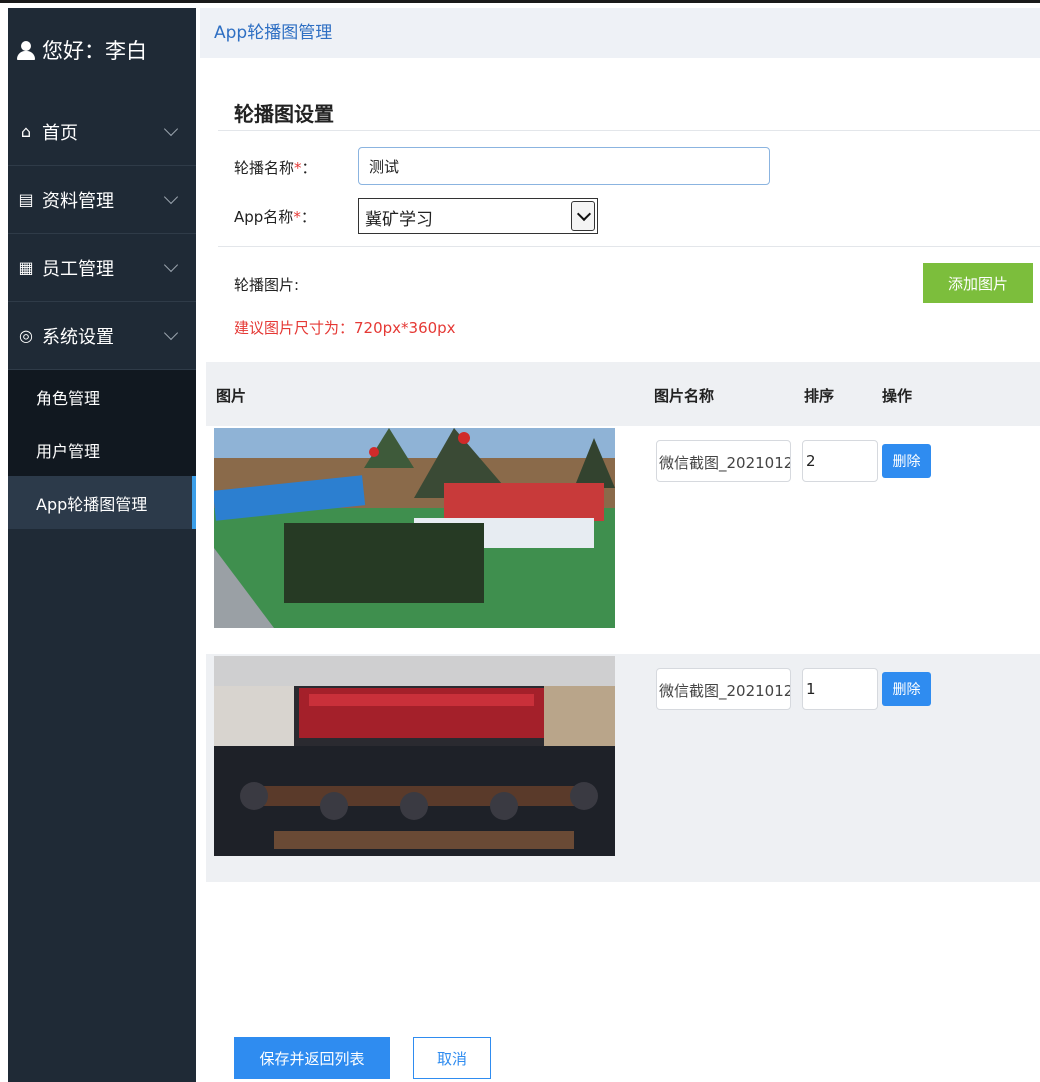 This screenshot has width=1040, height=1082. I want to click on col-action: 操作, so click(897, 396).